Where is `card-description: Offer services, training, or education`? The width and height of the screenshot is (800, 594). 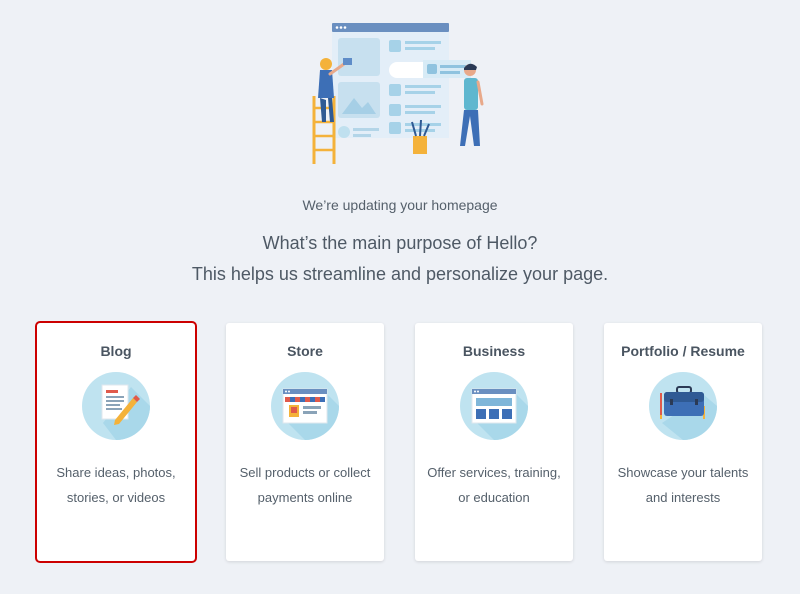
card-description: Offer services, training, or education is located at coordinates (494, 485).